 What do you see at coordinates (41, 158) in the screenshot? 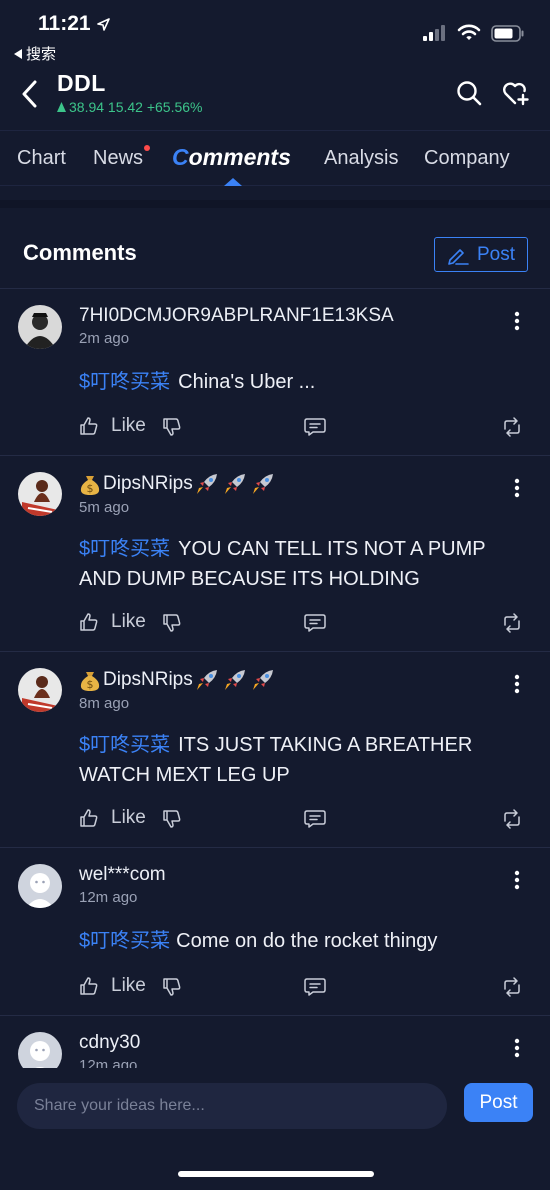
I see `tab-chart: Chart` at bounding box center [41, 158].